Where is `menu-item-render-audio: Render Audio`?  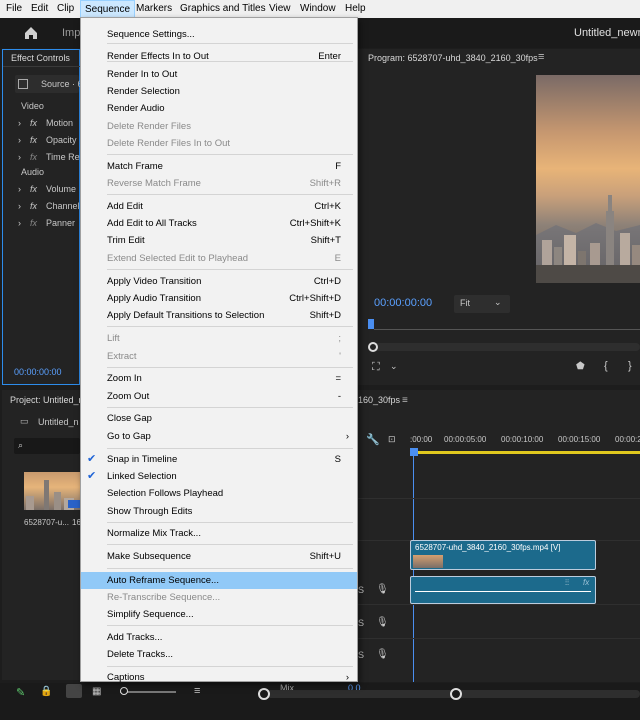
menu-item-render-audio: Render Audio is located at coordinates (219, 108).